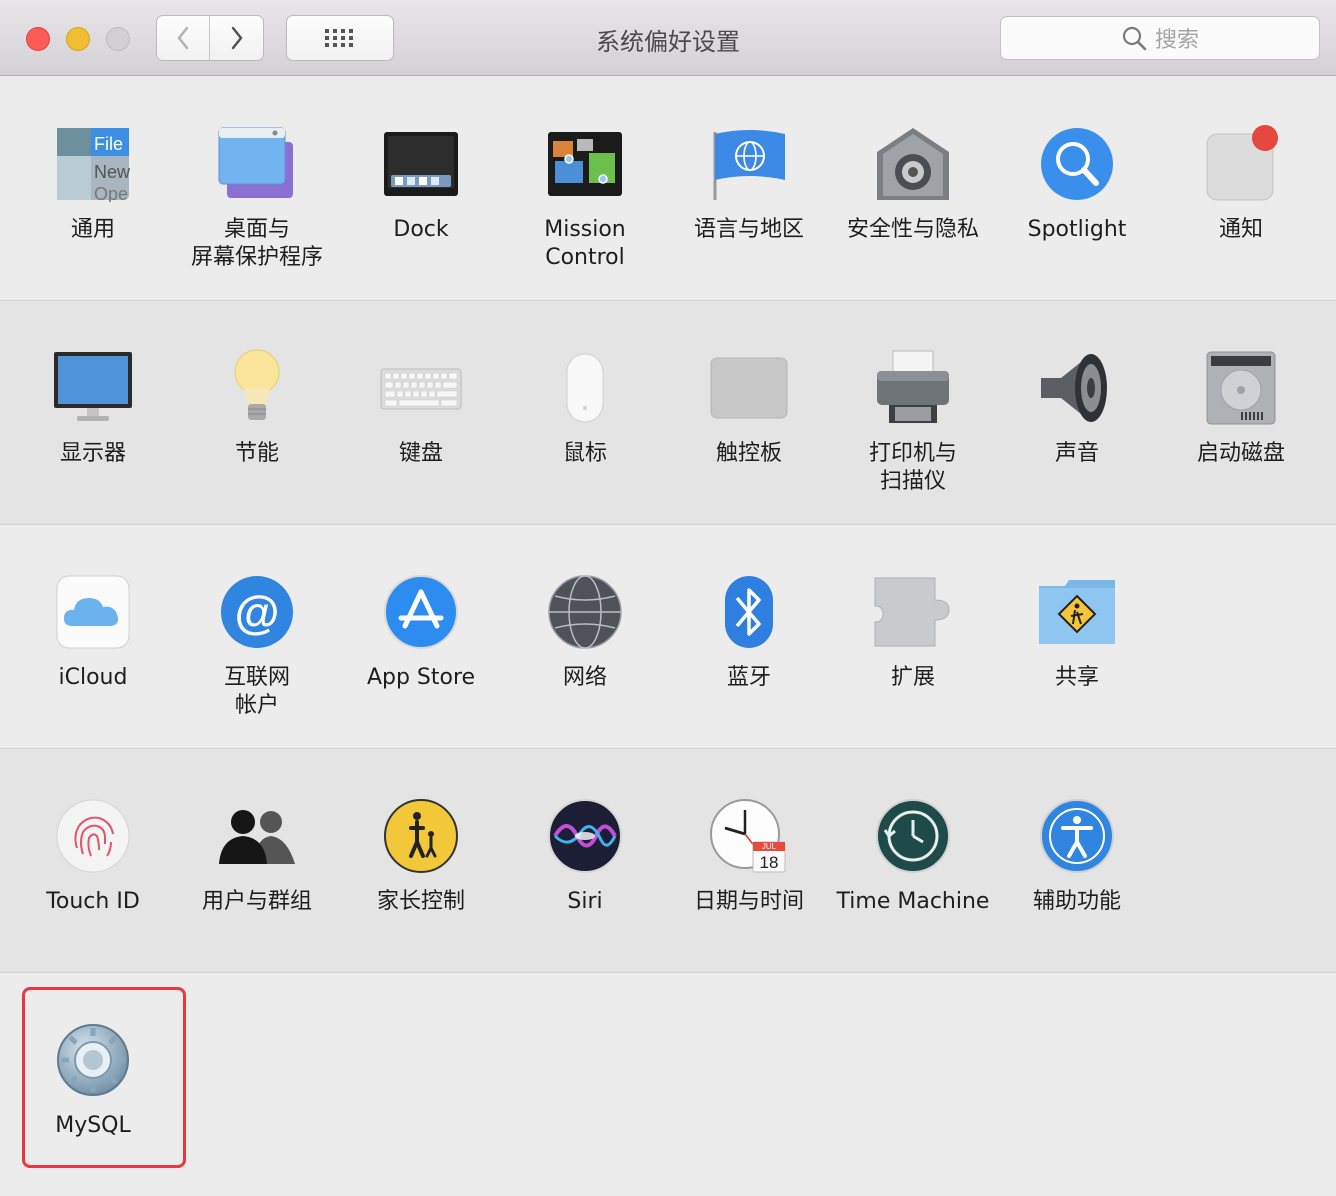 The height and width of the screenshot is (1196, 1336). What do you see at coordinates (257, 384) in the screenshot?
I see `energy-saver-icon` at bounding box center [257, 384].